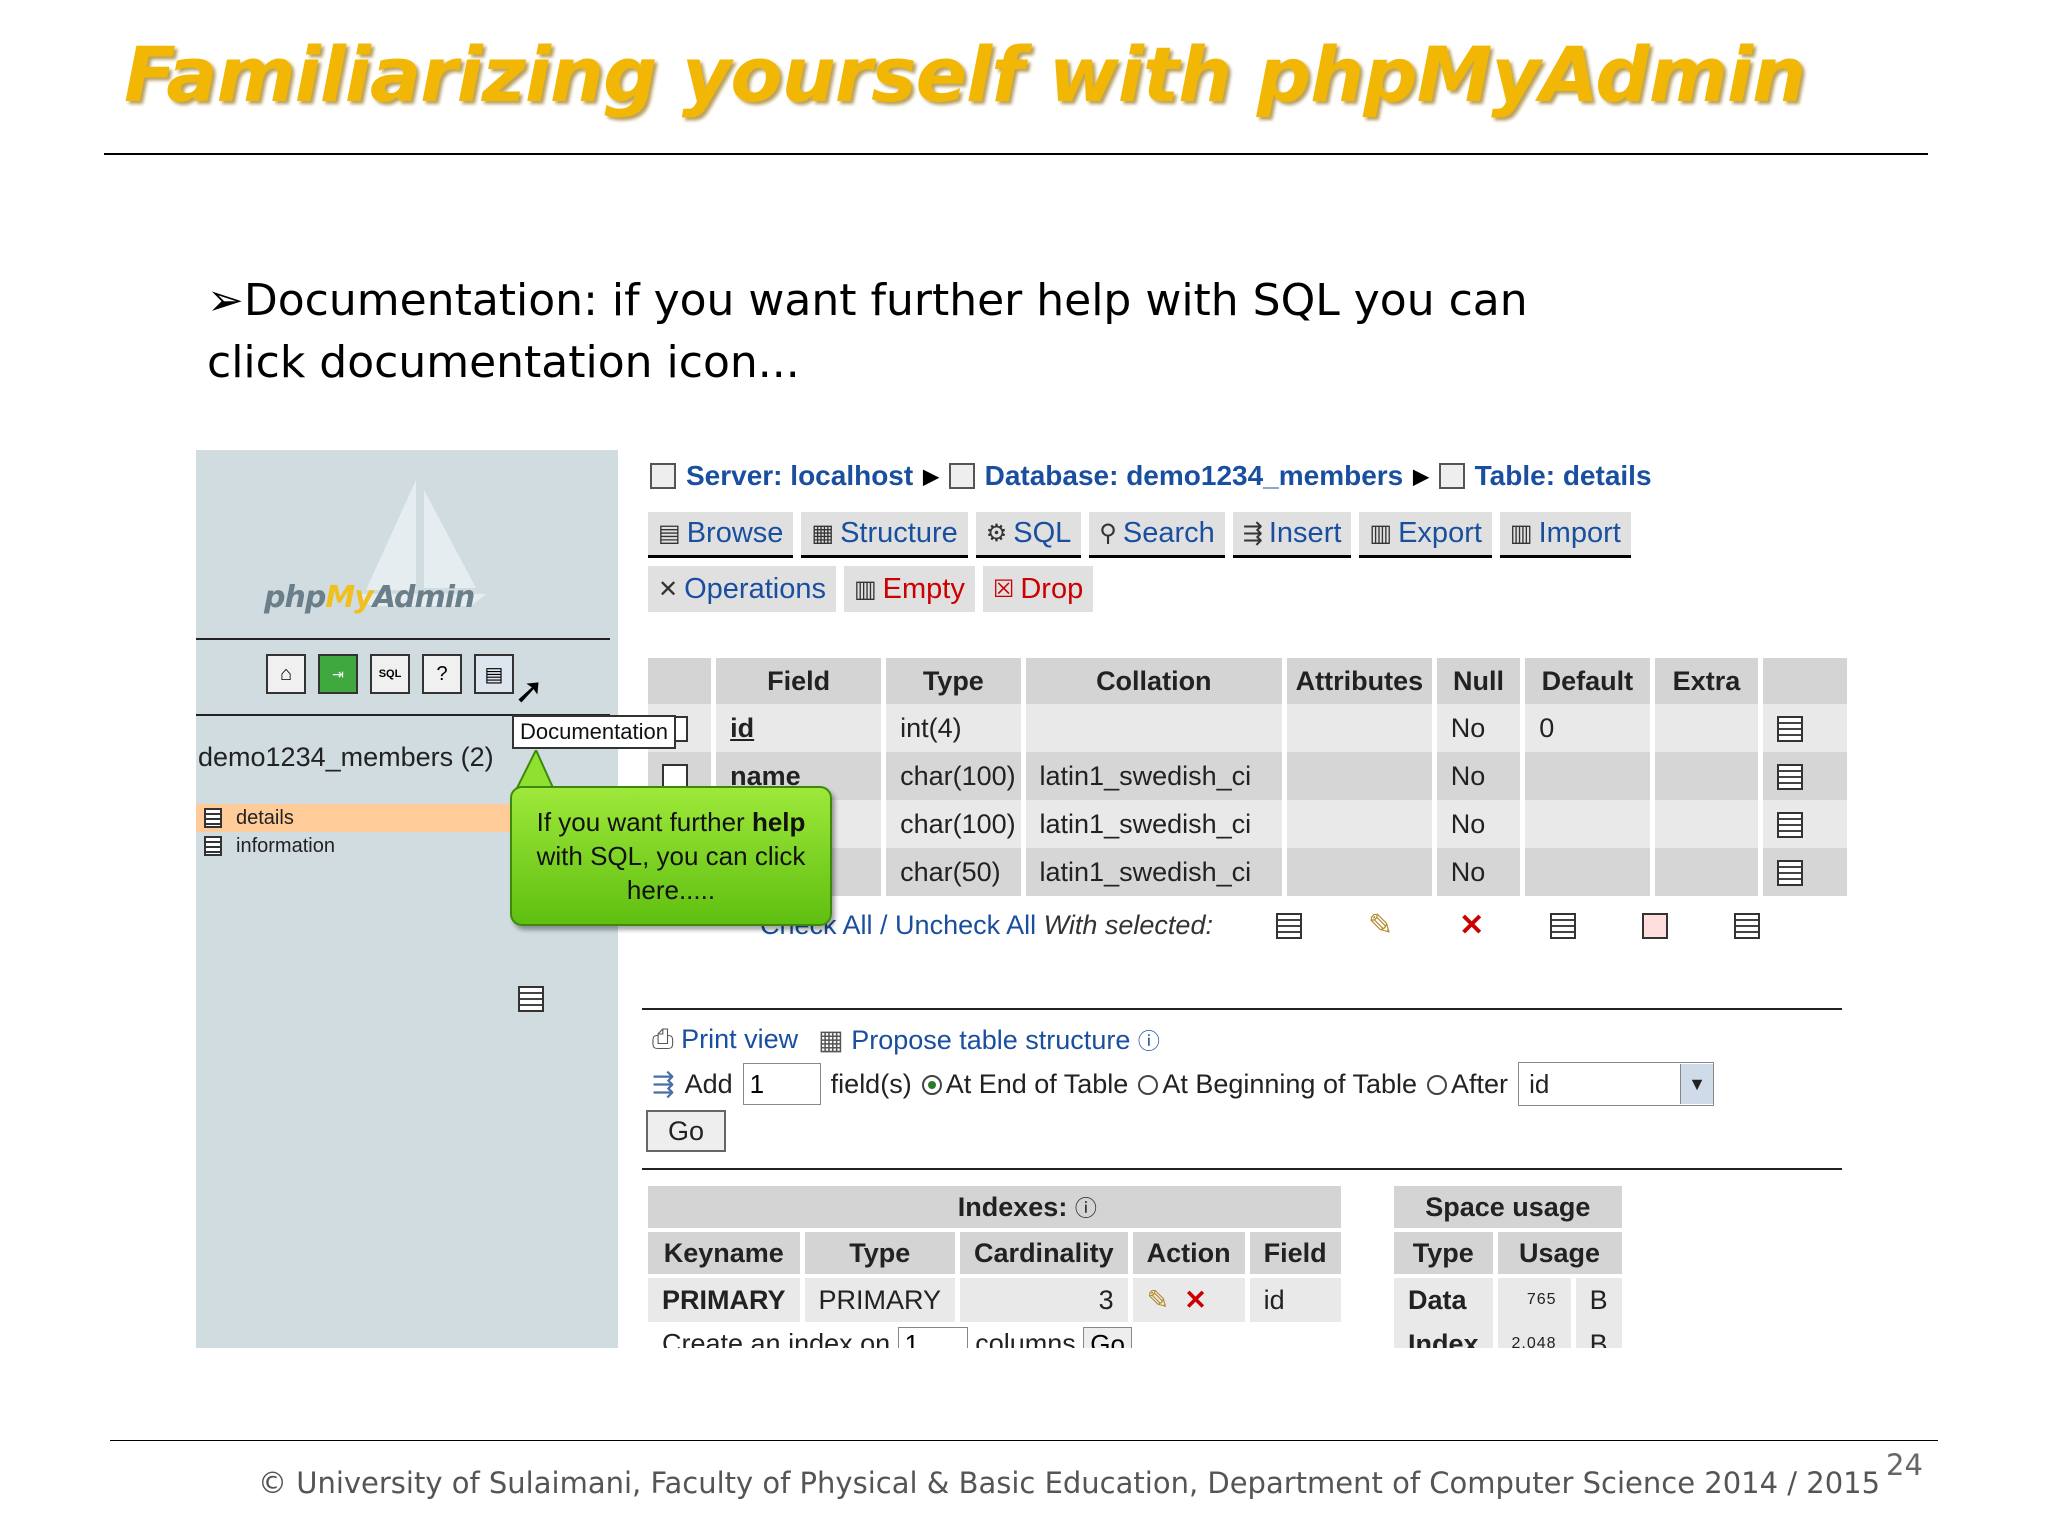 The height and width of the screenshot is (1536, 2048). Describe the element at coordinates (909, 589) in the screenshot. I see `tab-empty: ▥ Empty` at that location.